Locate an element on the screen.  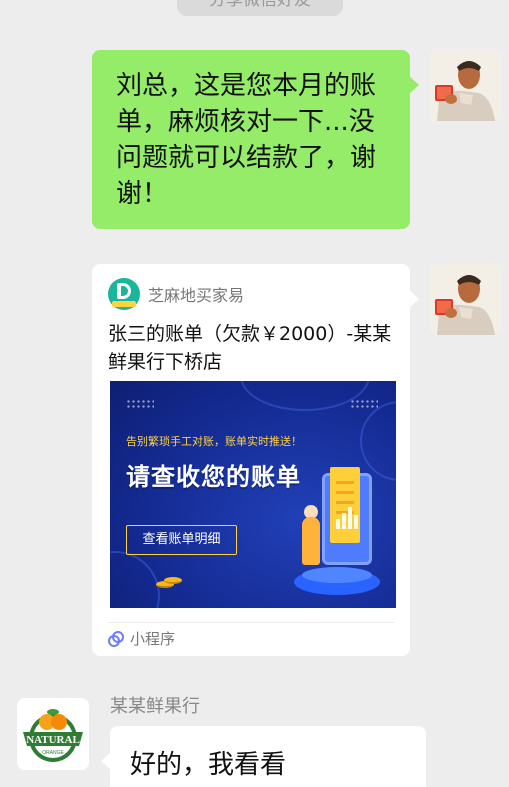
card-divider is located at coordinates (251, 622).